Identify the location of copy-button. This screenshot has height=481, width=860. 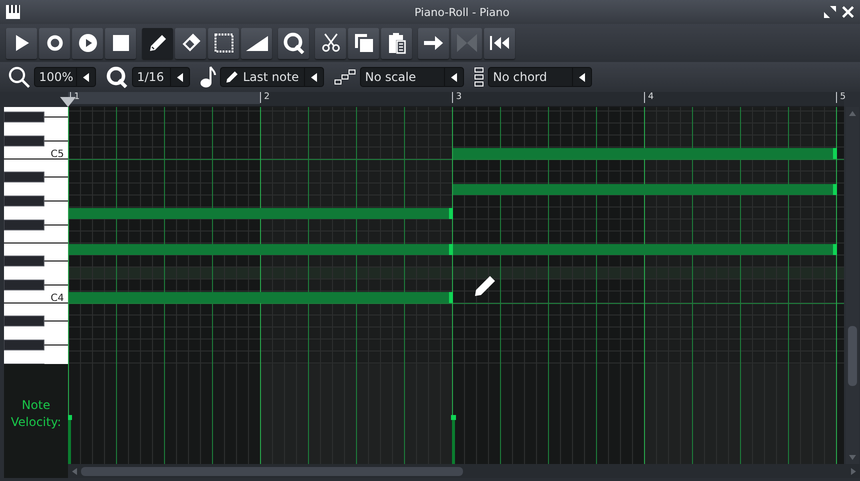
(363, 43).